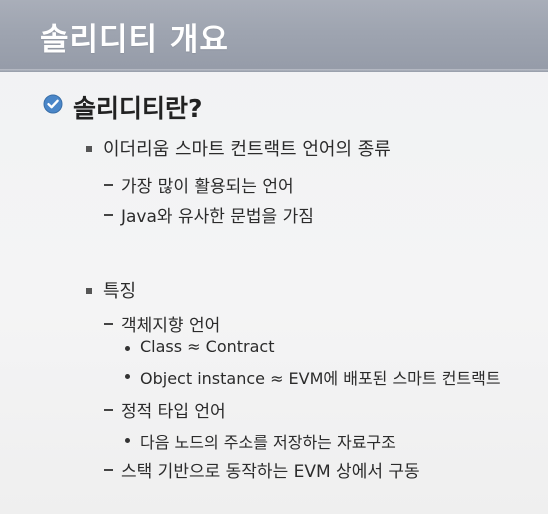 This screenshot has width=548, height=514. Describe the element at coordinates (134, 40) in the screenshot. I see `slide-title: 솔리디티 개요` at that location.